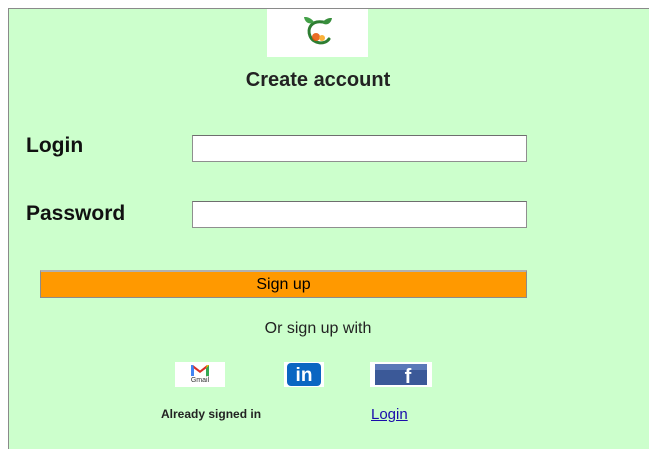  I want to click on gmail-label: Gmail, so click(200, 380).